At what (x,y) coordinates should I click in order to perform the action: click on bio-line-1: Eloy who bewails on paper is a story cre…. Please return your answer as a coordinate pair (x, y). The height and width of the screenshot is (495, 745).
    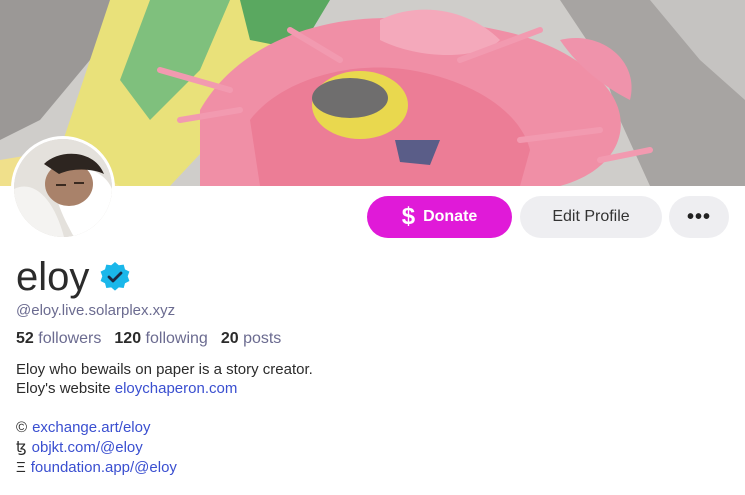
    Looking at the image, I should click on (164, 369).